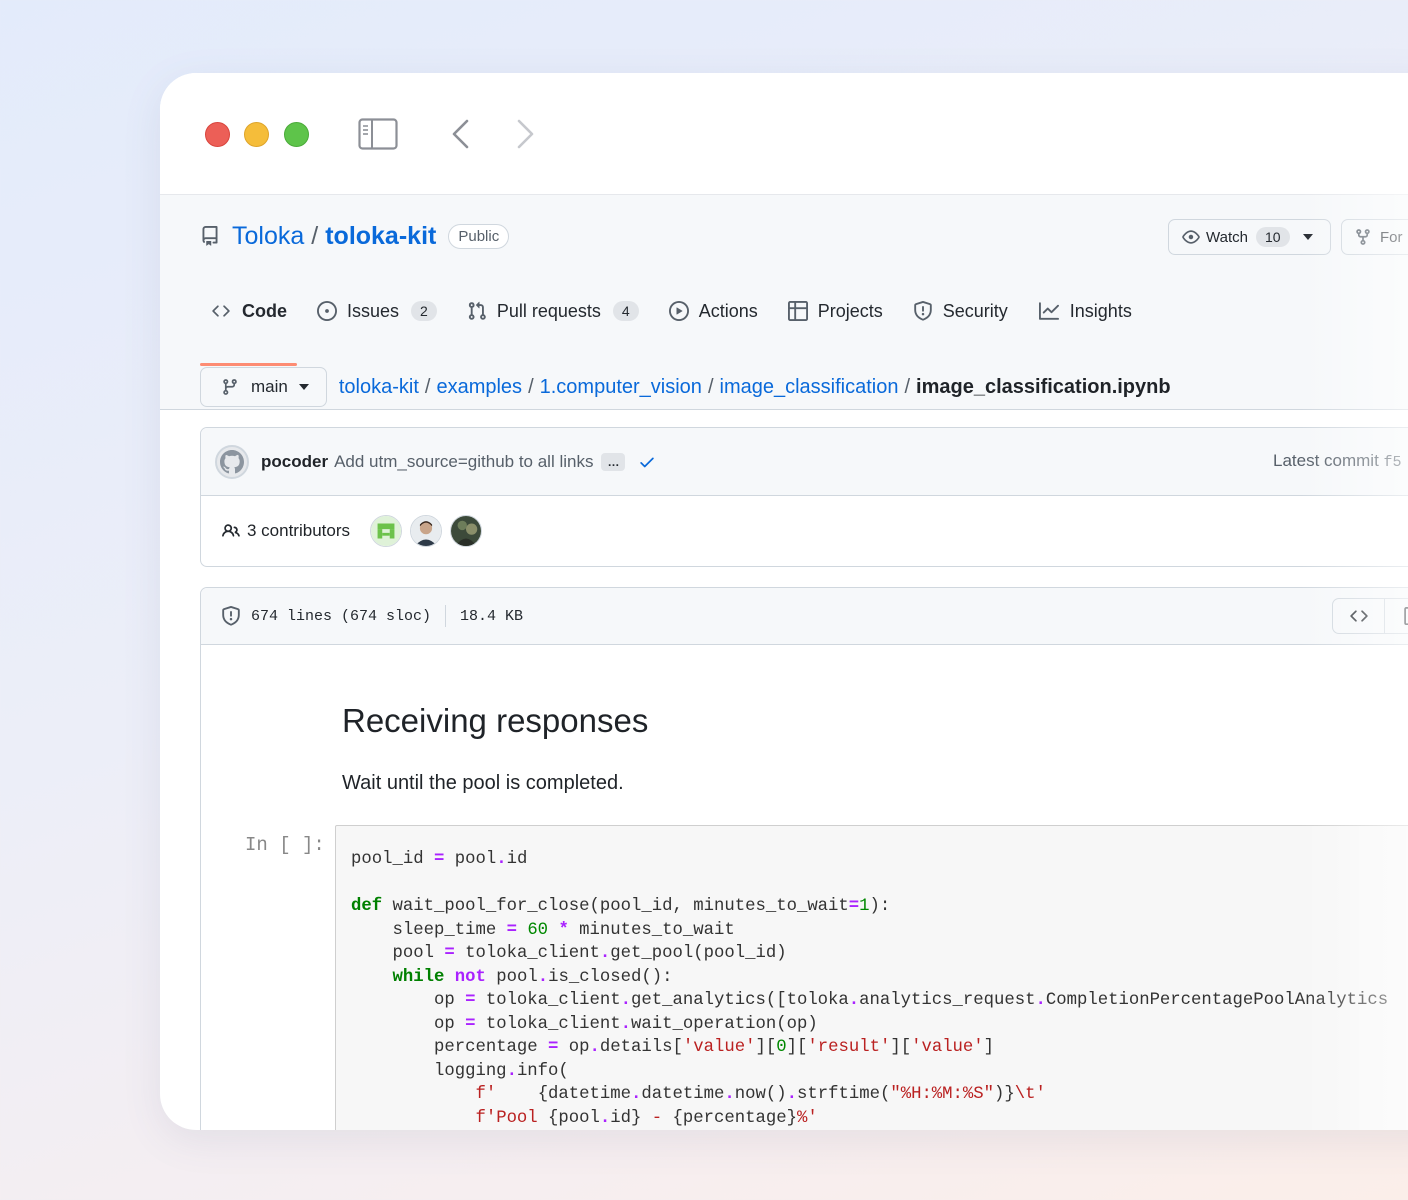 This screenshot has height=1200, width=1408. What do you see at coordinates (446, 616) in the screenshot?
I see `header-divider` at bounding box center [446, 616].